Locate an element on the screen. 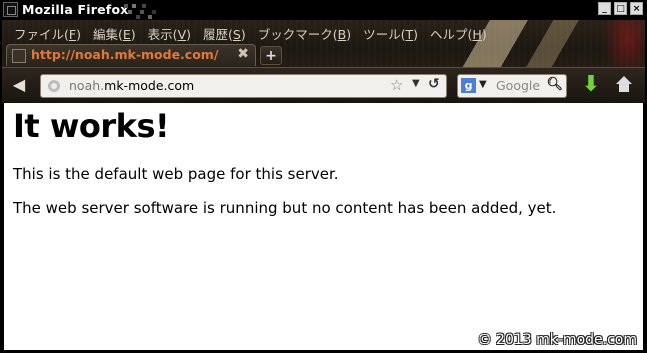 This screenshot has height=353, width=647. copyright-watermark: © 2013 mk-mode.com is located at coordinates (557, 340).